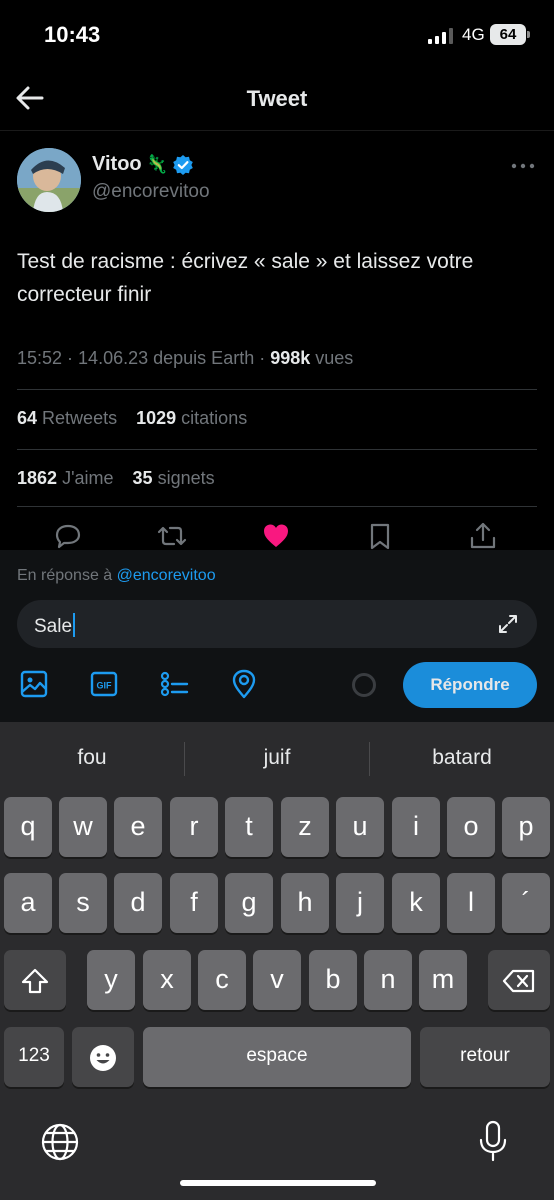 The image size is (554, 1200). I want to click on key-u: u, so click(360, 827).